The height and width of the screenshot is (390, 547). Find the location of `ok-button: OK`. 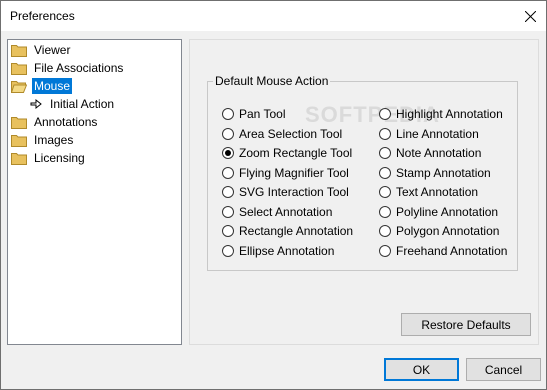

ok-button: OK is located at coordinates (421, 369).